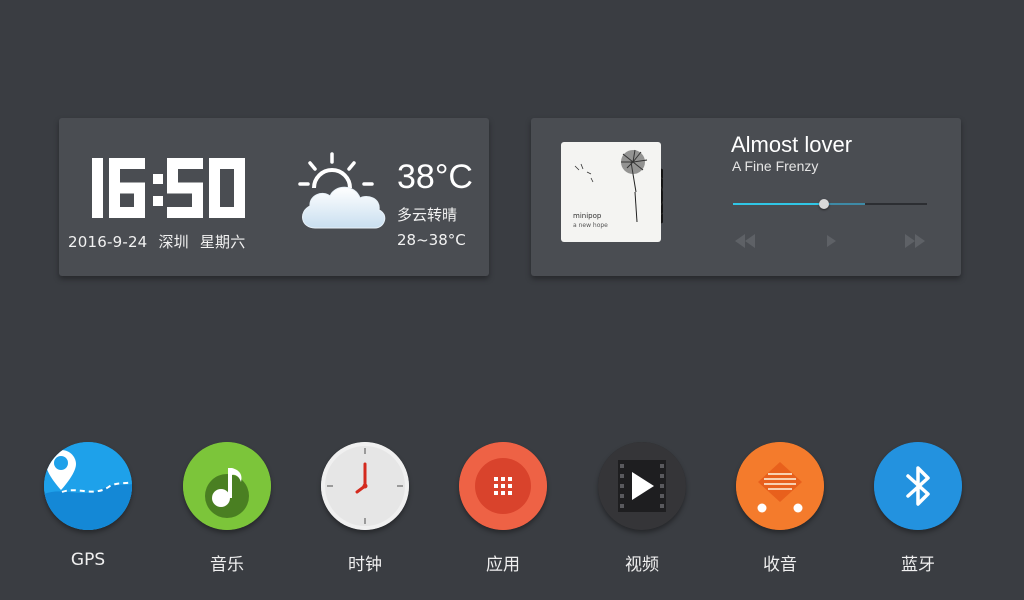 This screenshot has height=600, width=1024. What do you see at coordinates (88, 486) in the screenshot?
I see `gps-map-icon` at bounding box center [88, 486].